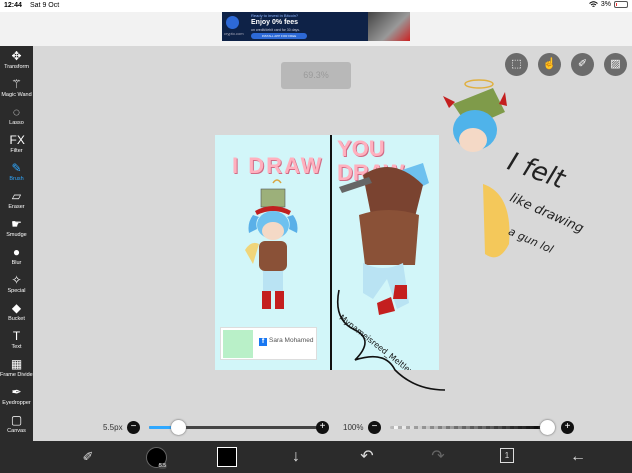  I want to click on selection-button: ⬚, so click(516, 64).